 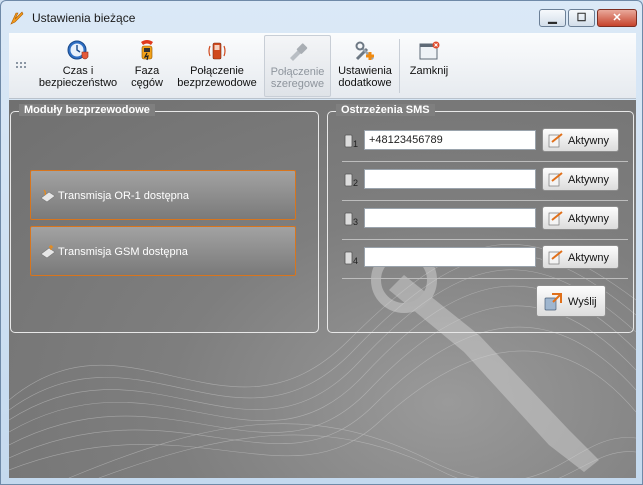 What do you see at coordinates (580, 179) in the screenshot?
I see `phone-2-active-button: Aktywny` at bounding box center [580, 179].